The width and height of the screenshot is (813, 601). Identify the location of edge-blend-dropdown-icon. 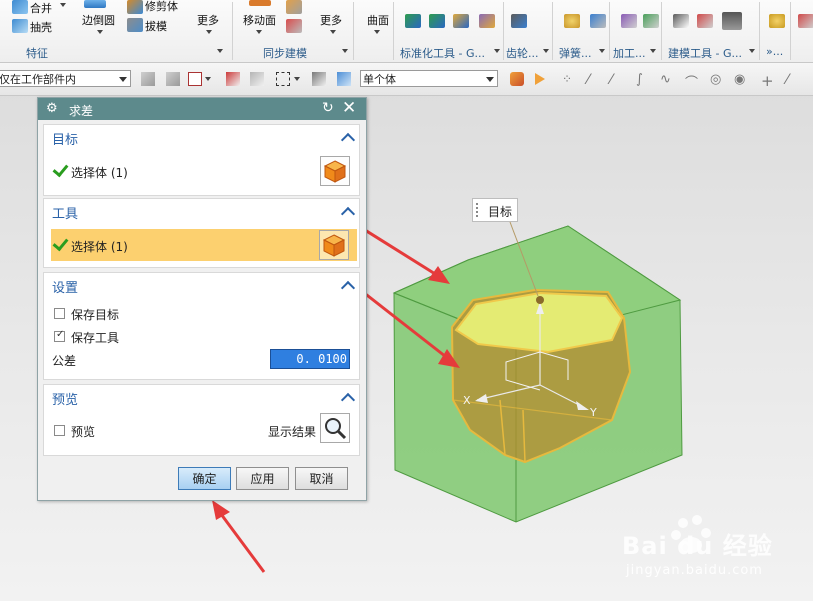
(100, 32).